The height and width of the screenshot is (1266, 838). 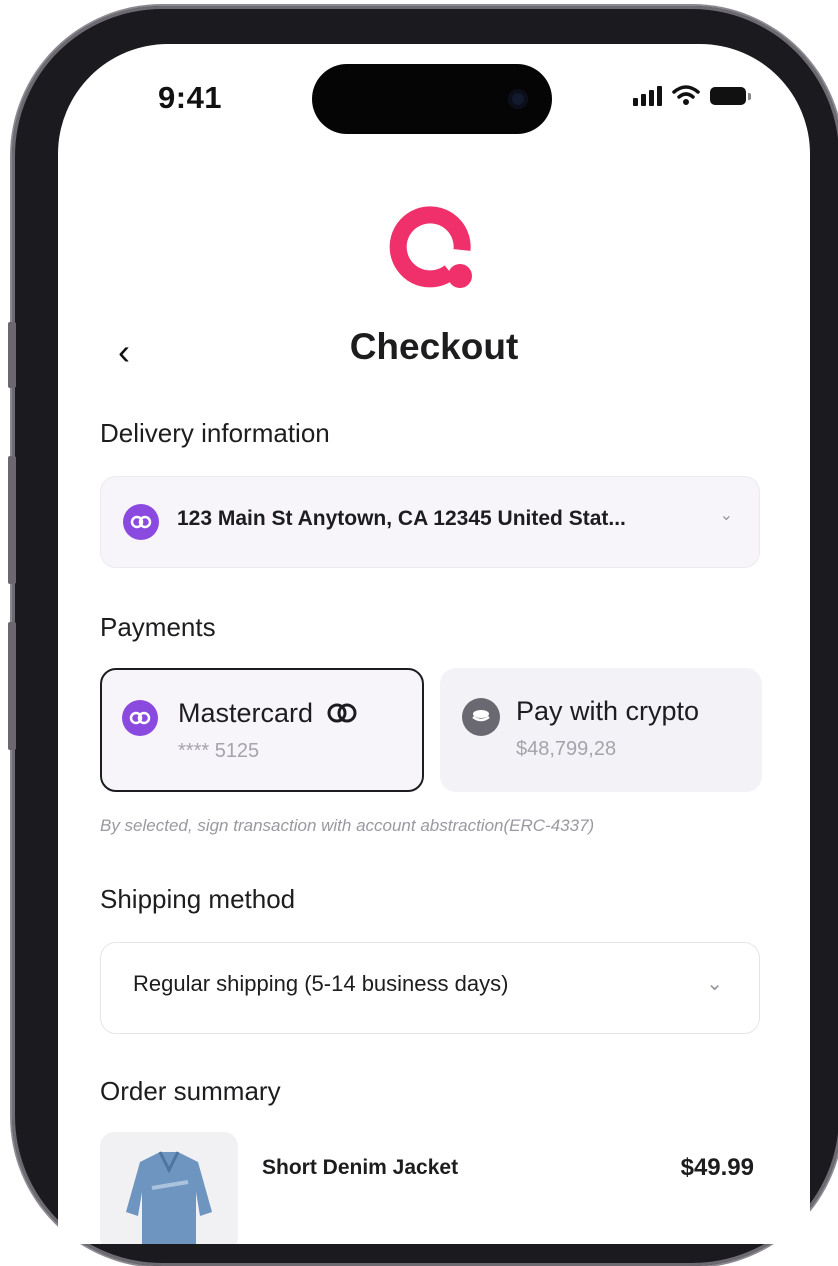 What do you see at coordinates (566, 749) in the screenshot?
I see `crypto-balance: $48,799,28` at bounding box center [566, 749].